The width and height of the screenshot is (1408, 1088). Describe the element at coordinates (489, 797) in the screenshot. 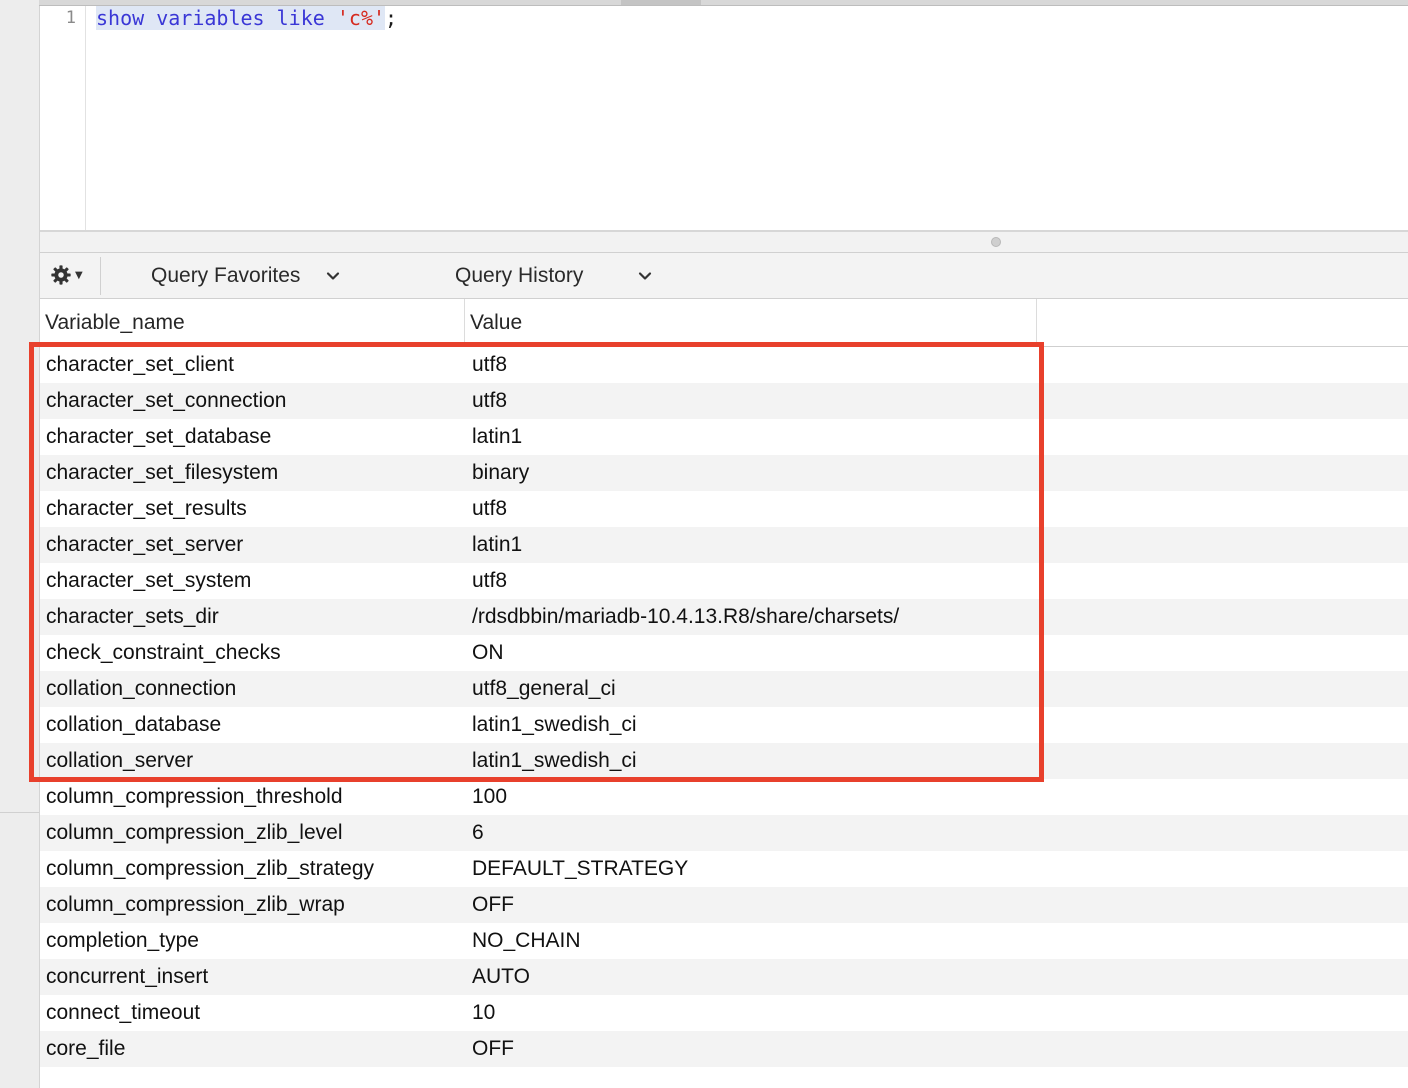

I see `cell-value: 100` at that location.